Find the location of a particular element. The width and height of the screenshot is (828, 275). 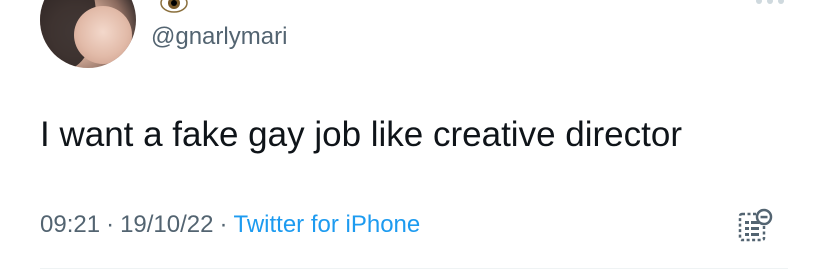

divider is located at coordinates (414, 268).